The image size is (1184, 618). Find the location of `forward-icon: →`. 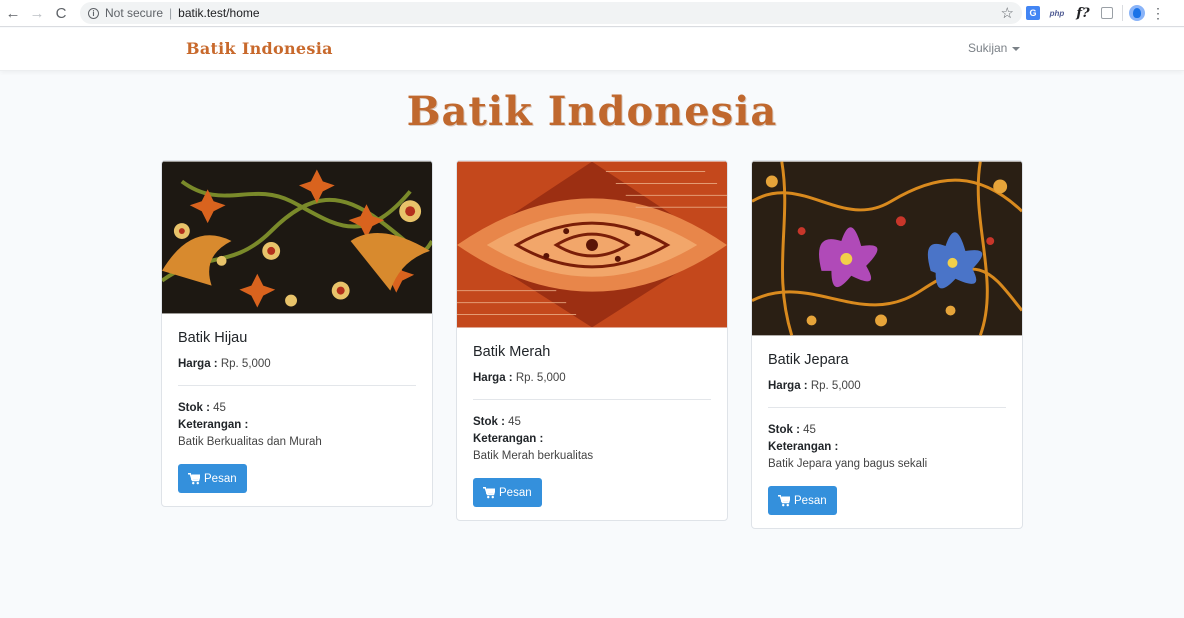

forward-icon: → is located at coordinates (37, 13).